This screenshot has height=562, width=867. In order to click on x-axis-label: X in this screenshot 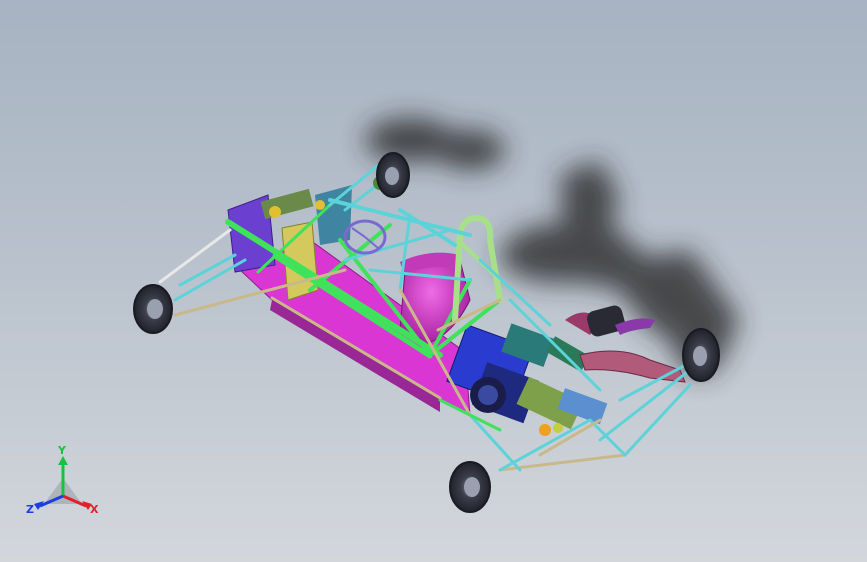, I will do `click(94, 509)`.